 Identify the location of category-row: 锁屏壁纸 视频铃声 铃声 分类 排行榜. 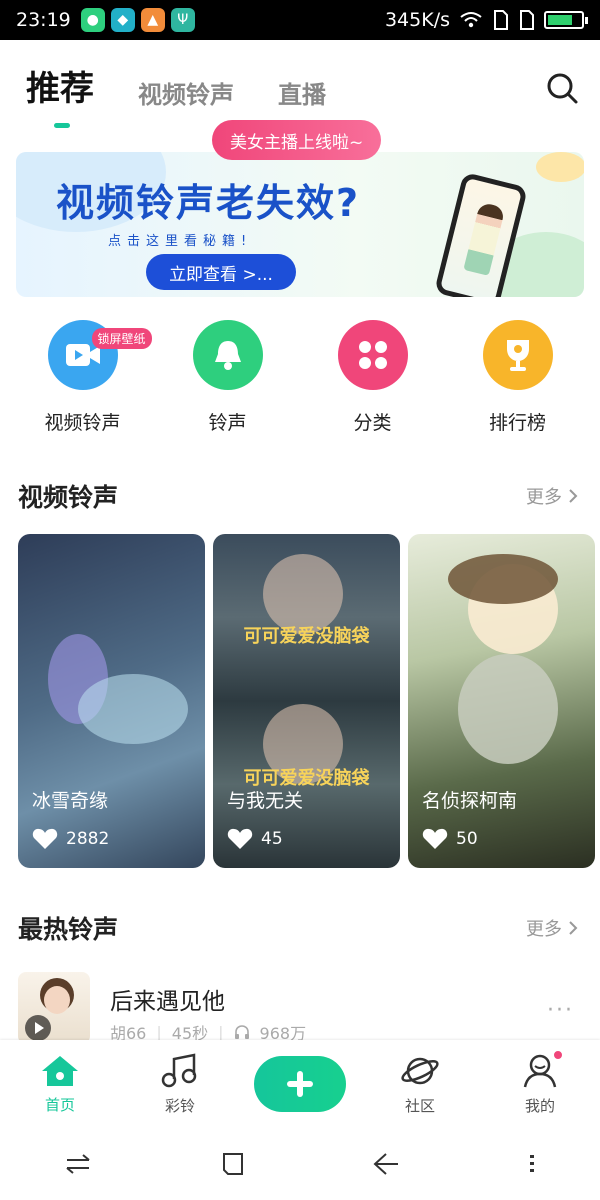
(300, 377).